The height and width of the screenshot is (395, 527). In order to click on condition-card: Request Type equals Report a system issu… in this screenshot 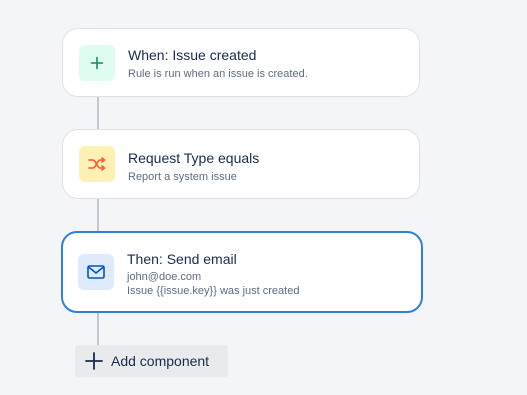, I will do `click(241, 164)`.